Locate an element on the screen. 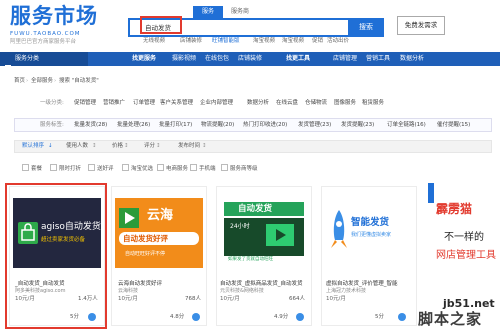 This screenshot has width=500, height=332. card-banner-subline: 不一样的 is located at coordinates (464, 237).